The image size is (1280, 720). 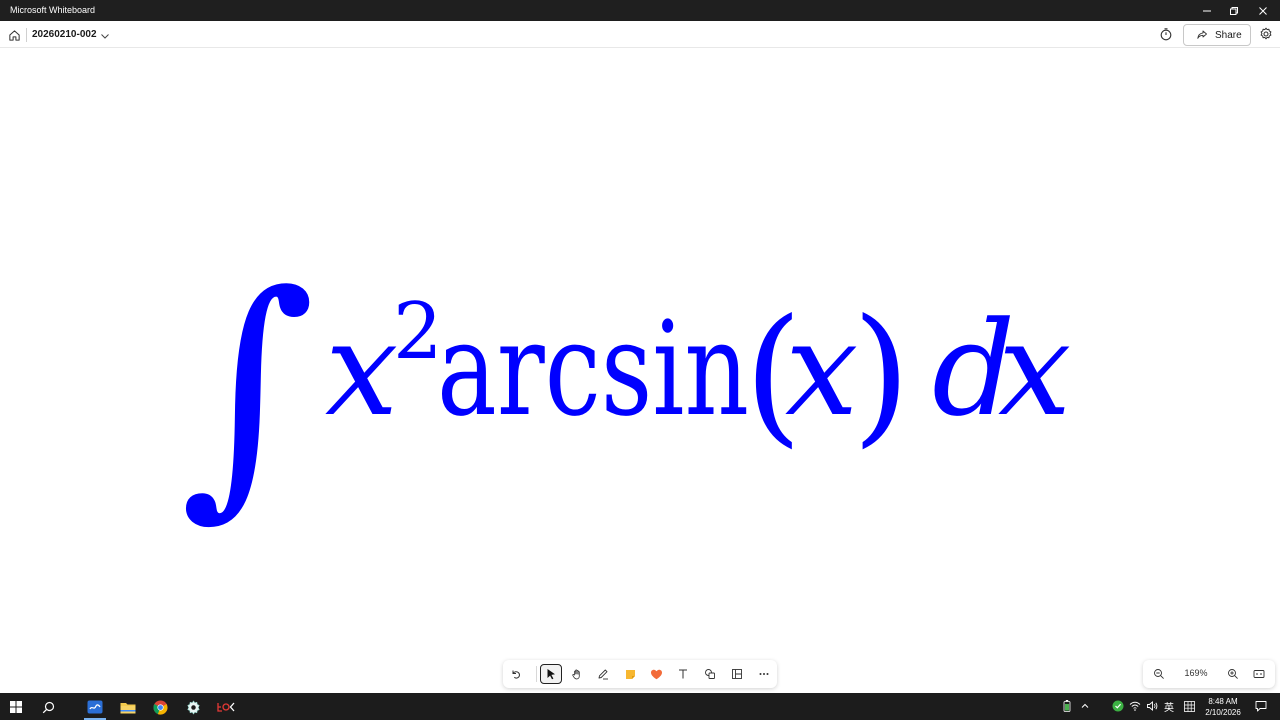 I want to click on timer-icon, so click(x=1166, y=34).